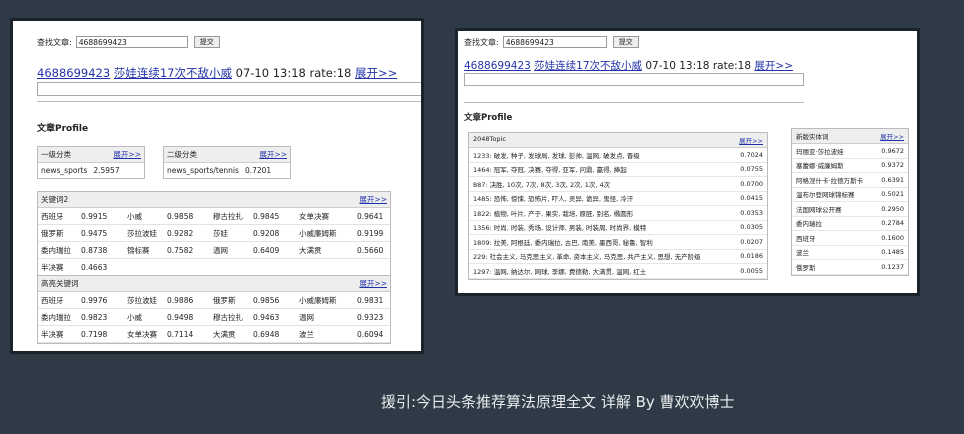 This screenshot has height=434, width=964. Describe the element at coordinates (180, 250) in the screenshot. I see `keyword-score: 0.7582` at that location.